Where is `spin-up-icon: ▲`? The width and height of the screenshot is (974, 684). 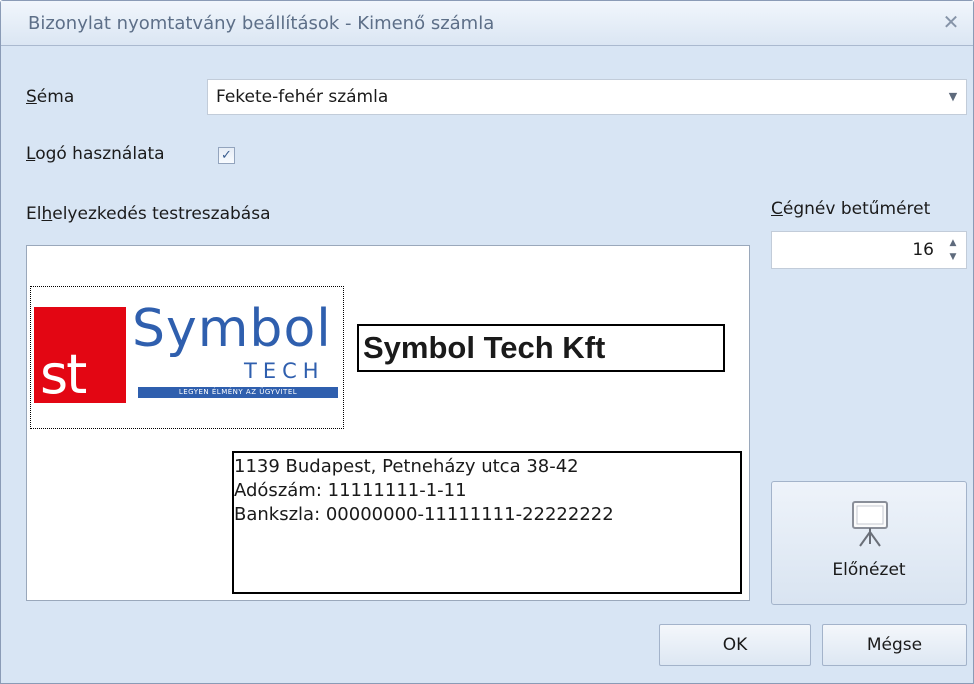 spin-up-icon: ▲ is located at coordinates (953, 243).